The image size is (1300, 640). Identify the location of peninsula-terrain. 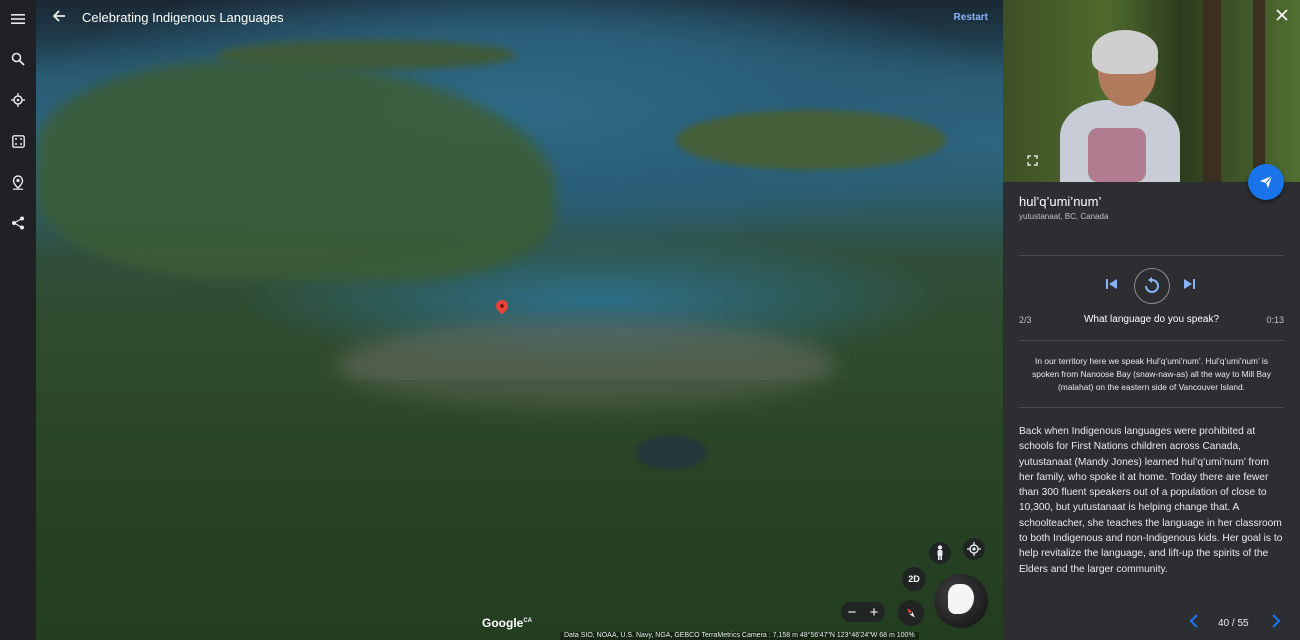
(296, 170).